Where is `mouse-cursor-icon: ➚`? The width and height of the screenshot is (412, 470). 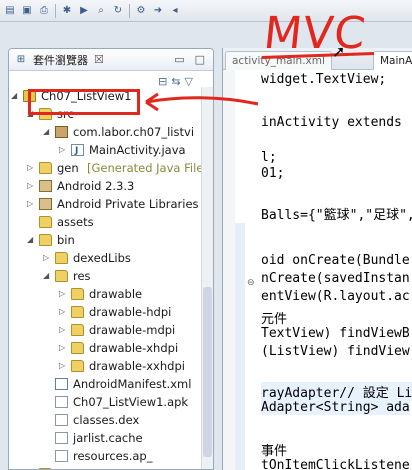
mouse-cursor-icon: ➚ is located at coordinates (339, 51).